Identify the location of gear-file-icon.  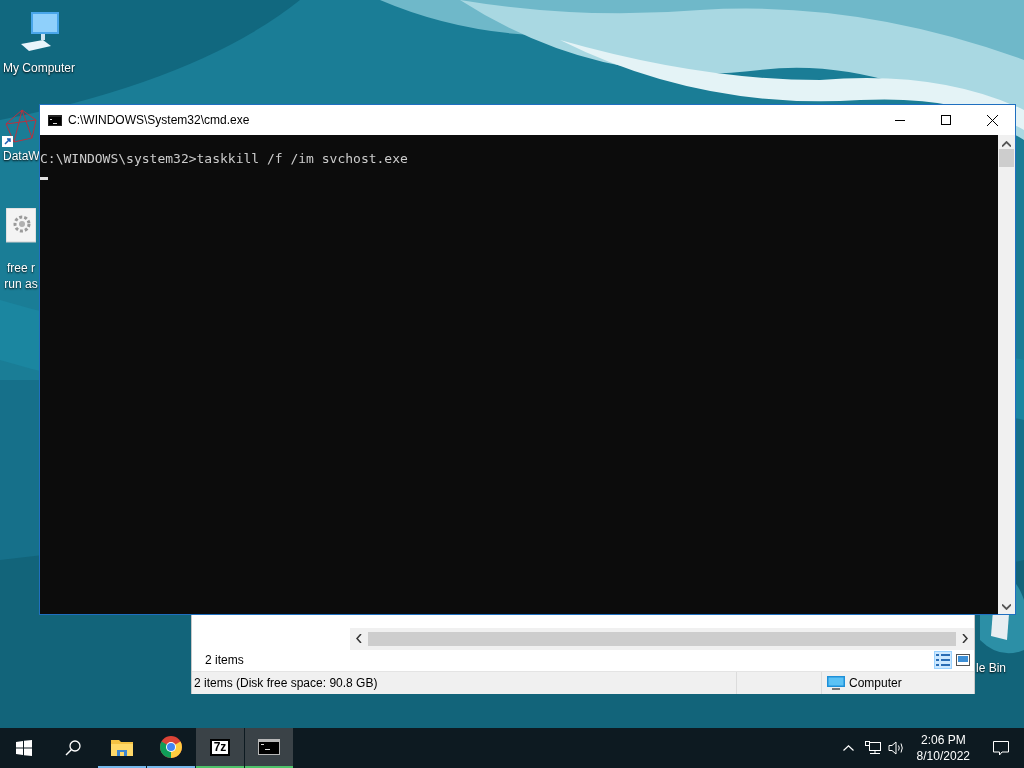
(21, 226).